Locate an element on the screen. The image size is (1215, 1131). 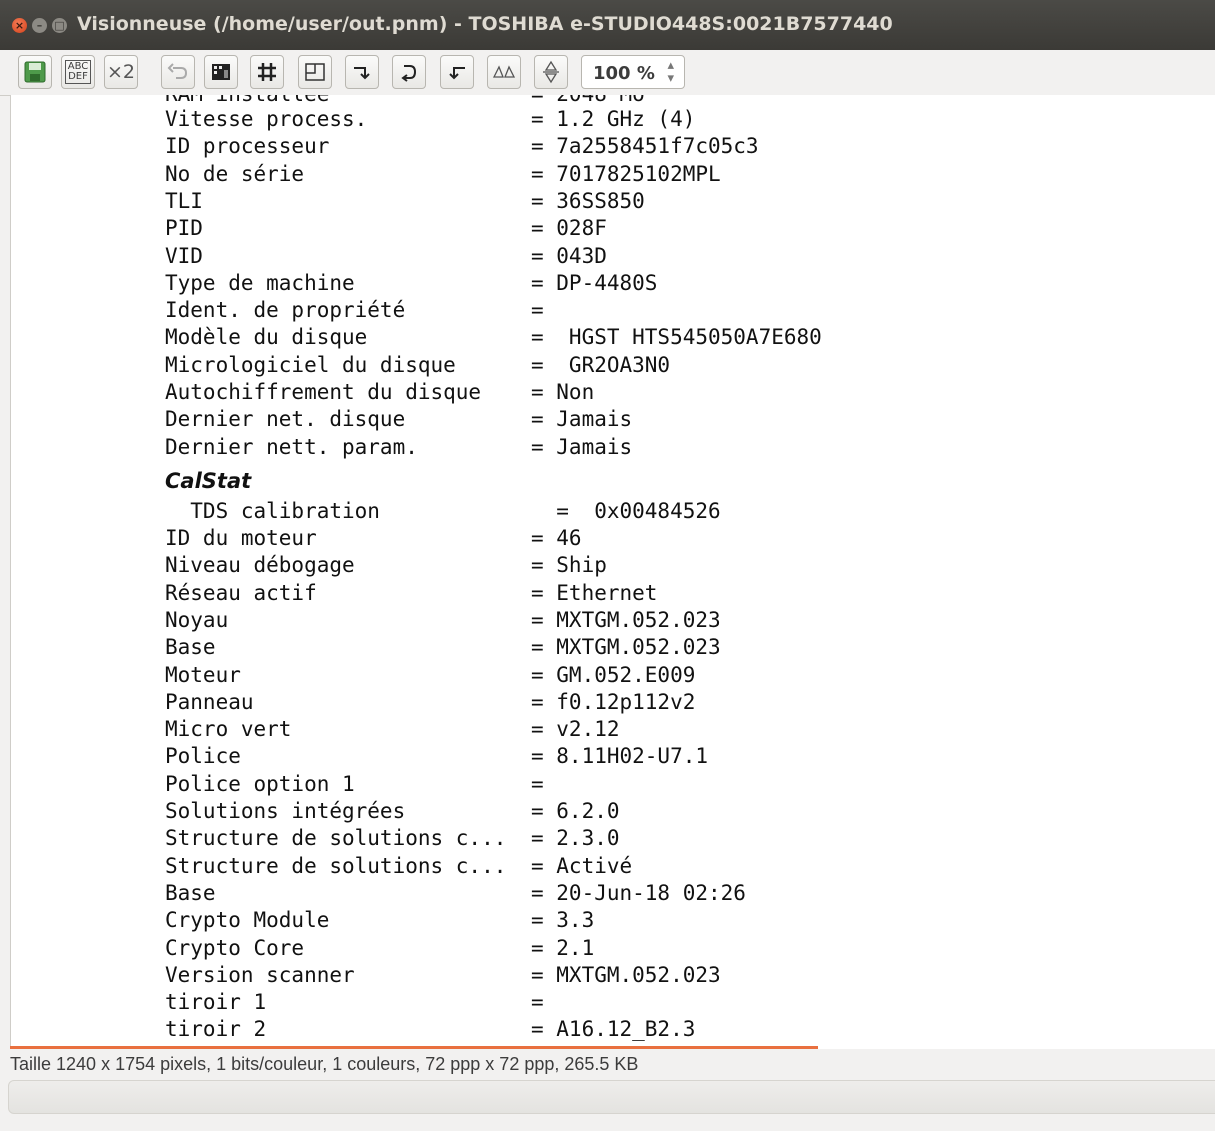
zoom-2x-icon: ×2 is located at coordinates (120, 72).